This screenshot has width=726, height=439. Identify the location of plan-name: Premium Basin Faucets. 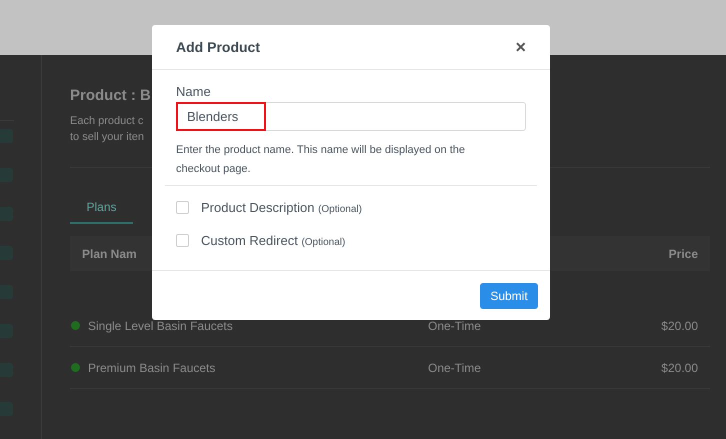
(152, 368).